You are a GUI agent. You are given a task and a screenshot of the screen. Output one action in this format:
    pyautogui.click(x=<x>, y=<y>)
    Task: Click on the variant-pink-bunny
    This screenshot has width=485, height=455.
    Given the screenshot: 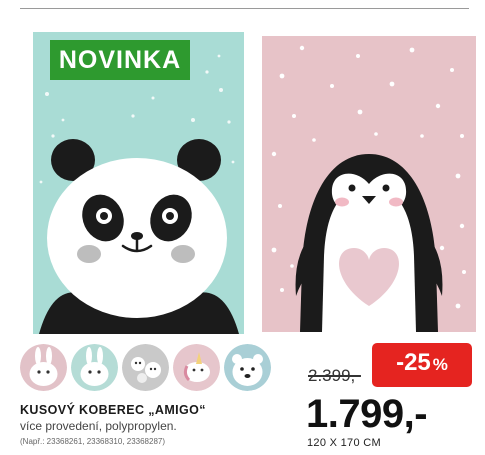 What is the action you would take?
    pyautogui.click(x=43, y=367)
    